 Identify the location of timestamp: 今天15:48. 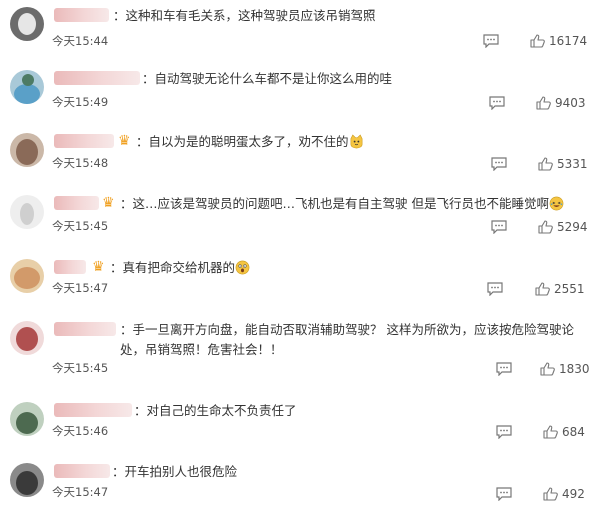
(80, 163).